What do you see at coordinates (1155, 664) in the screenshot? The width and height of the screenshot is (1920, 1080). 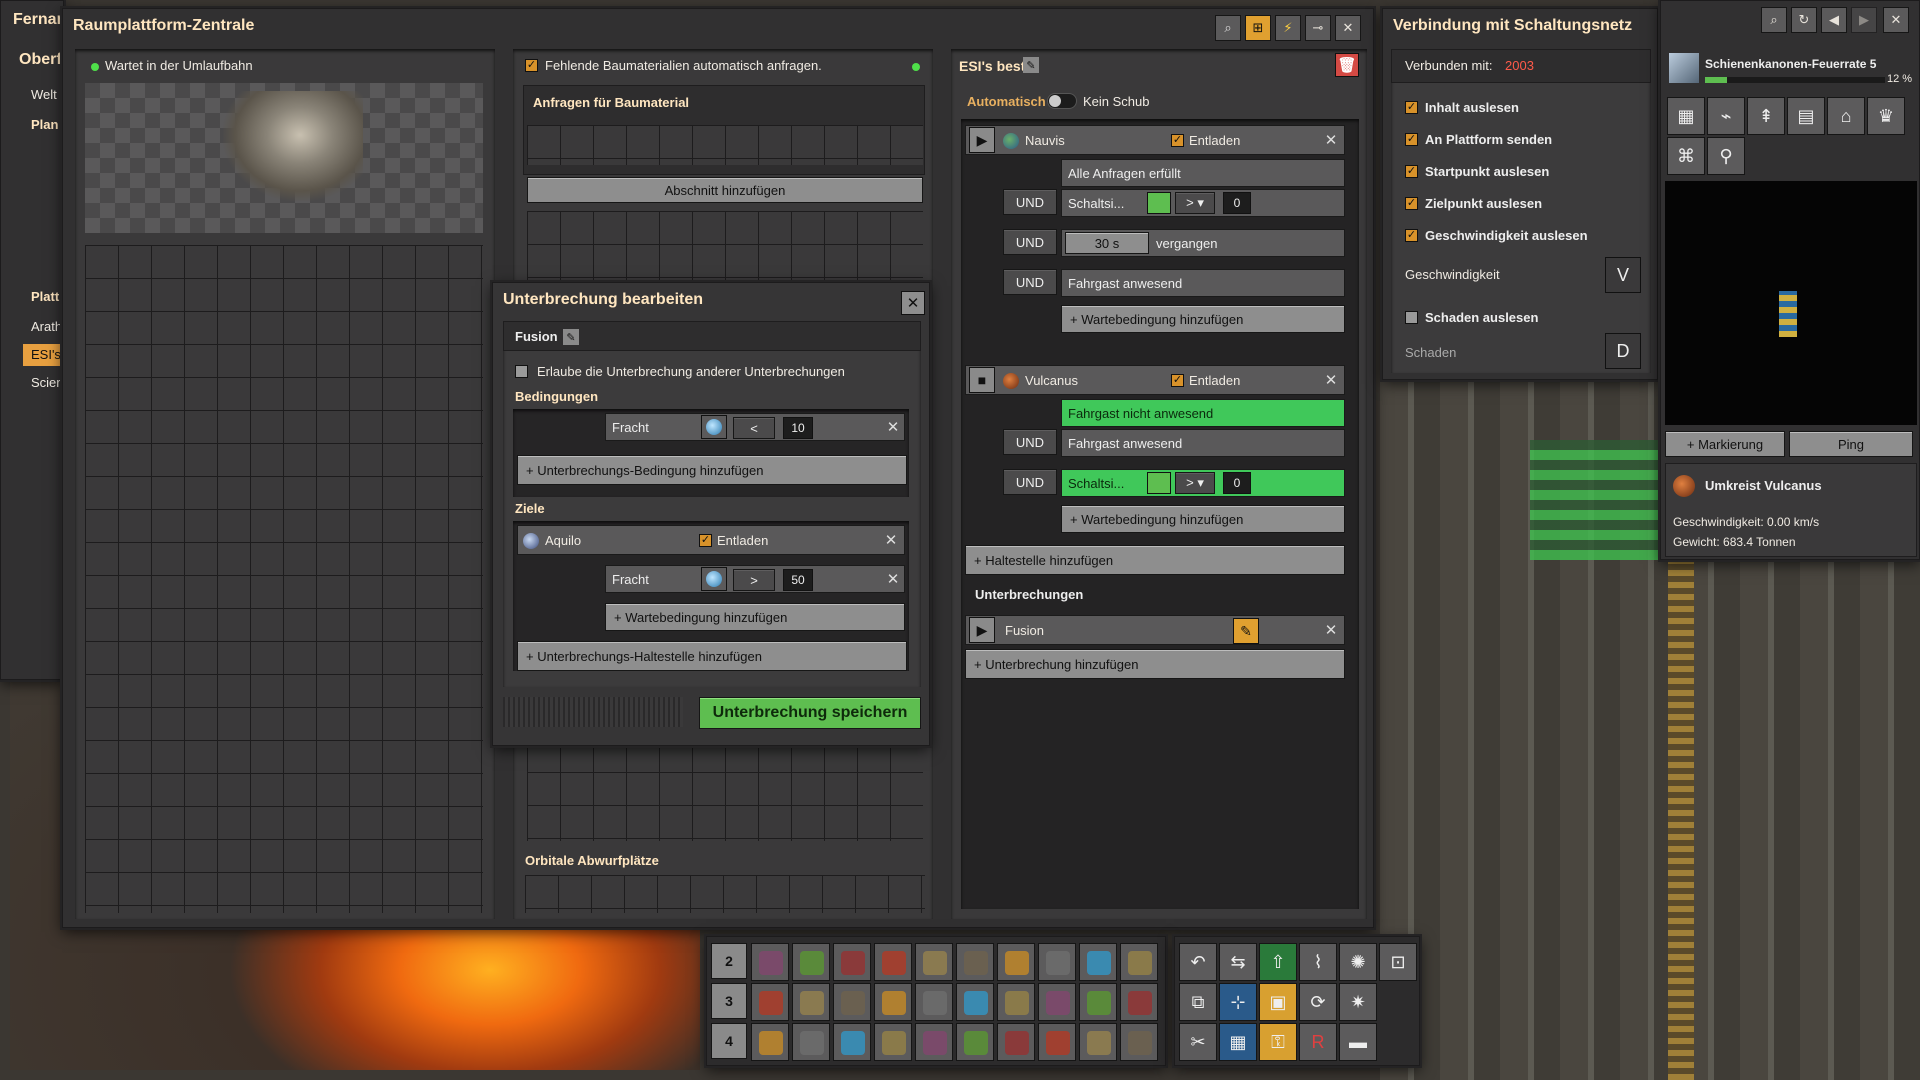 I see `add-interrupt-button: + Unterbrechung hinzufügen` at bounding box center [1155, 664].